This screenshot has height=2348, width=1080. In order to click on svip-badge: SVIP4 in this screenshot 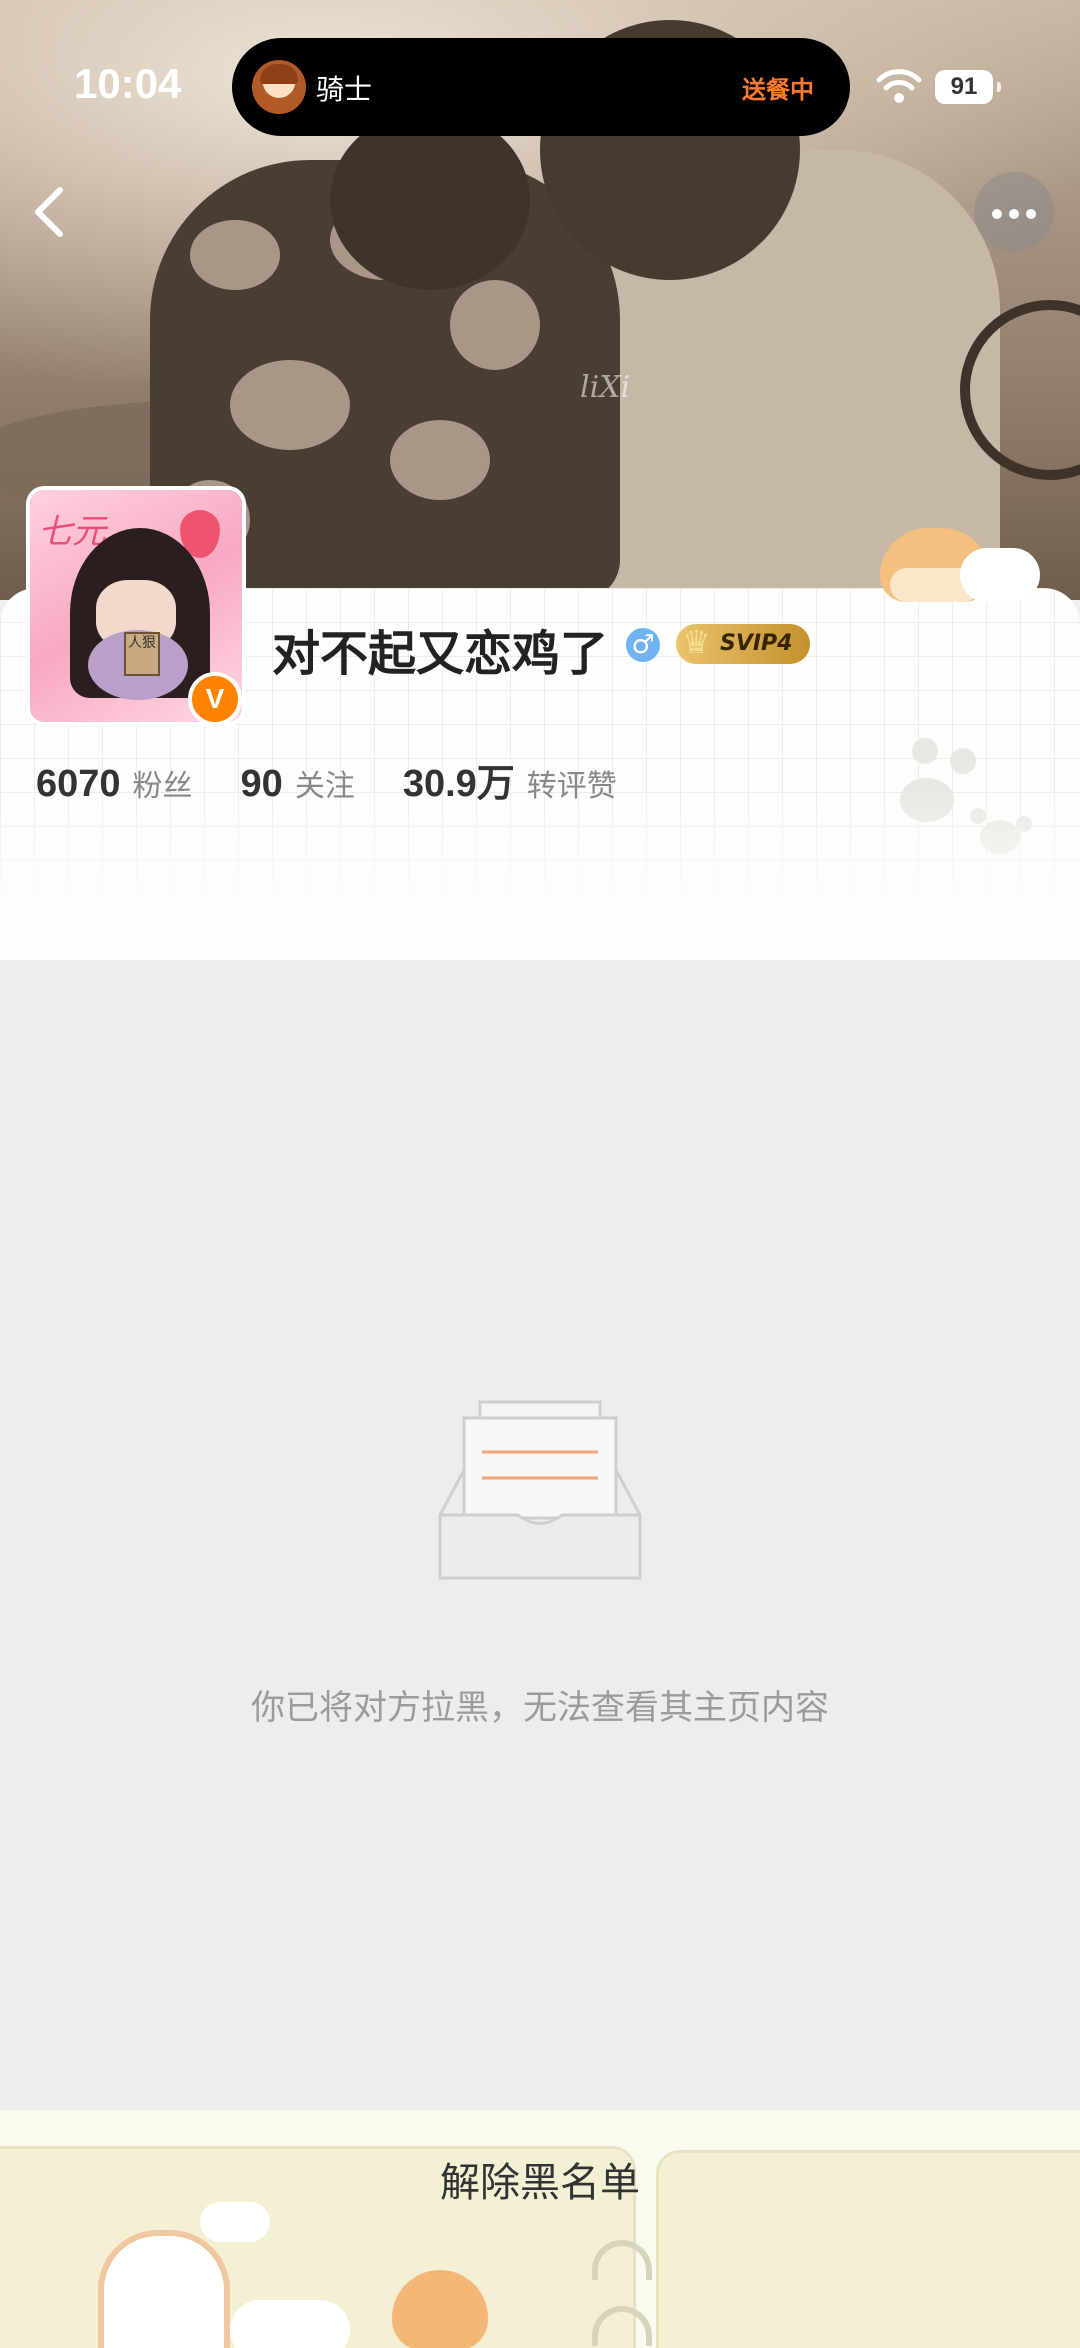, I will do `click(743, 643)`.